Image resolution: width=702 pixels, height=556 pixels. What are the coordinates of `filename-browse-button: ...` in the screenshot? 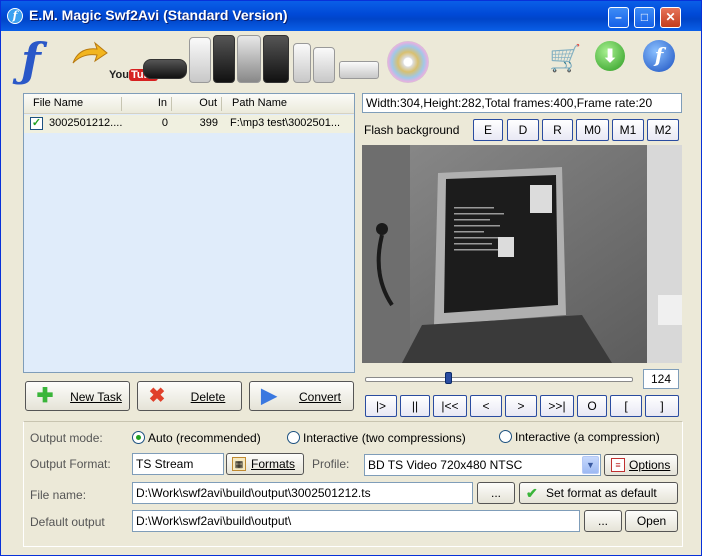 It's located at (496, 493).